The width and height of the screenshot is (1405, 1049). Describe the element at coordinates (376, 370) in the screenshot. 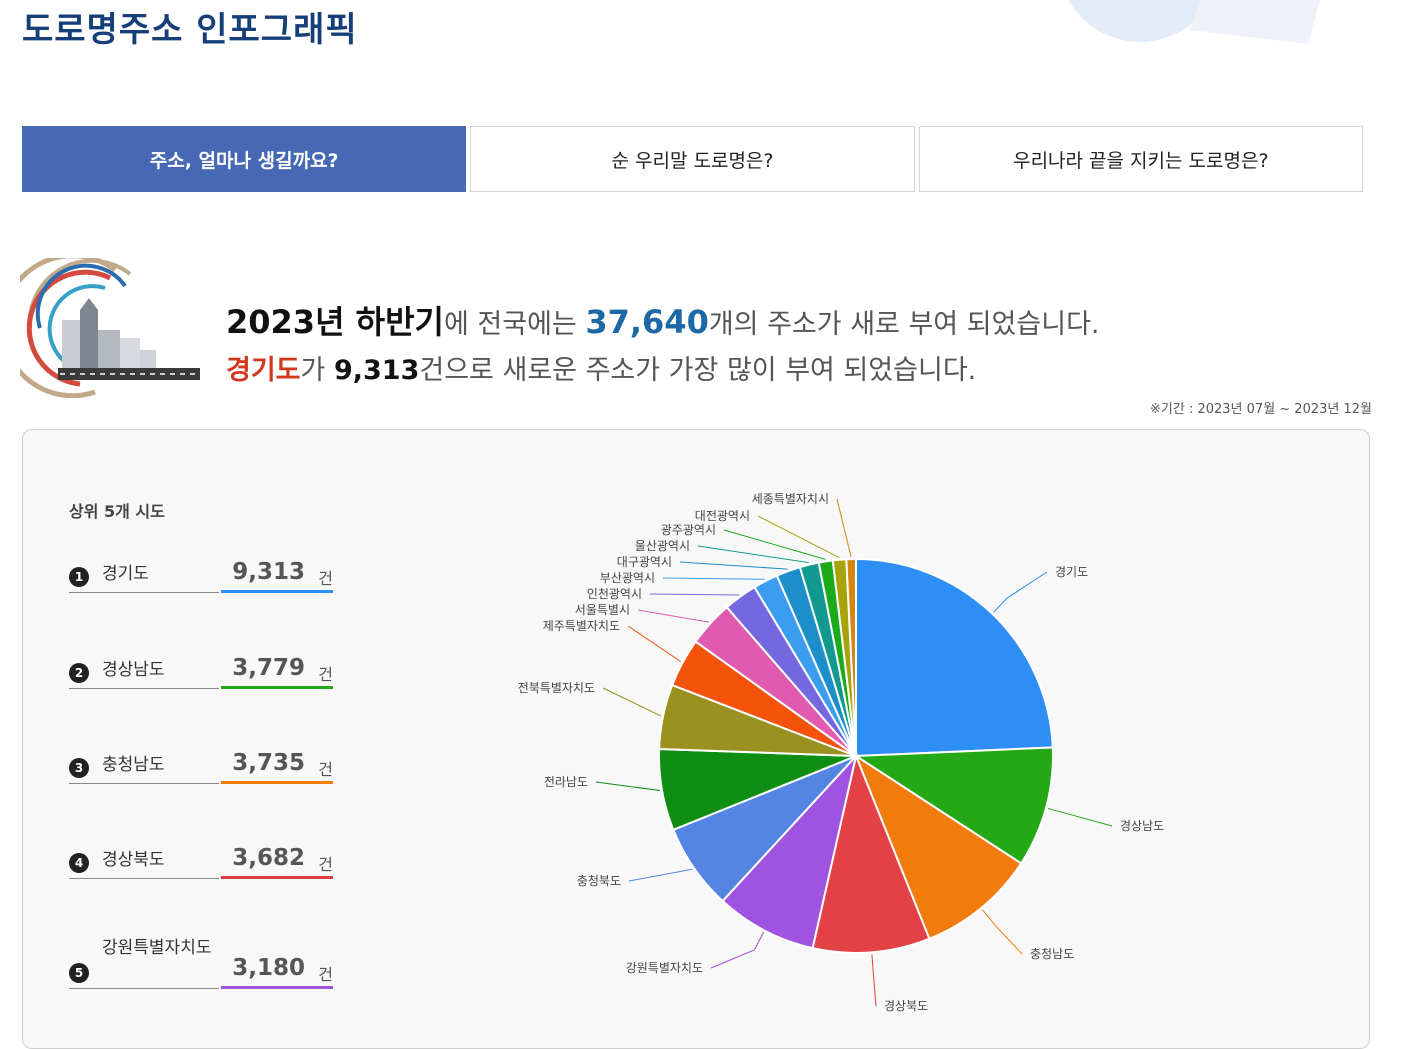

I see `summary-top-count: 9,313` at that location.